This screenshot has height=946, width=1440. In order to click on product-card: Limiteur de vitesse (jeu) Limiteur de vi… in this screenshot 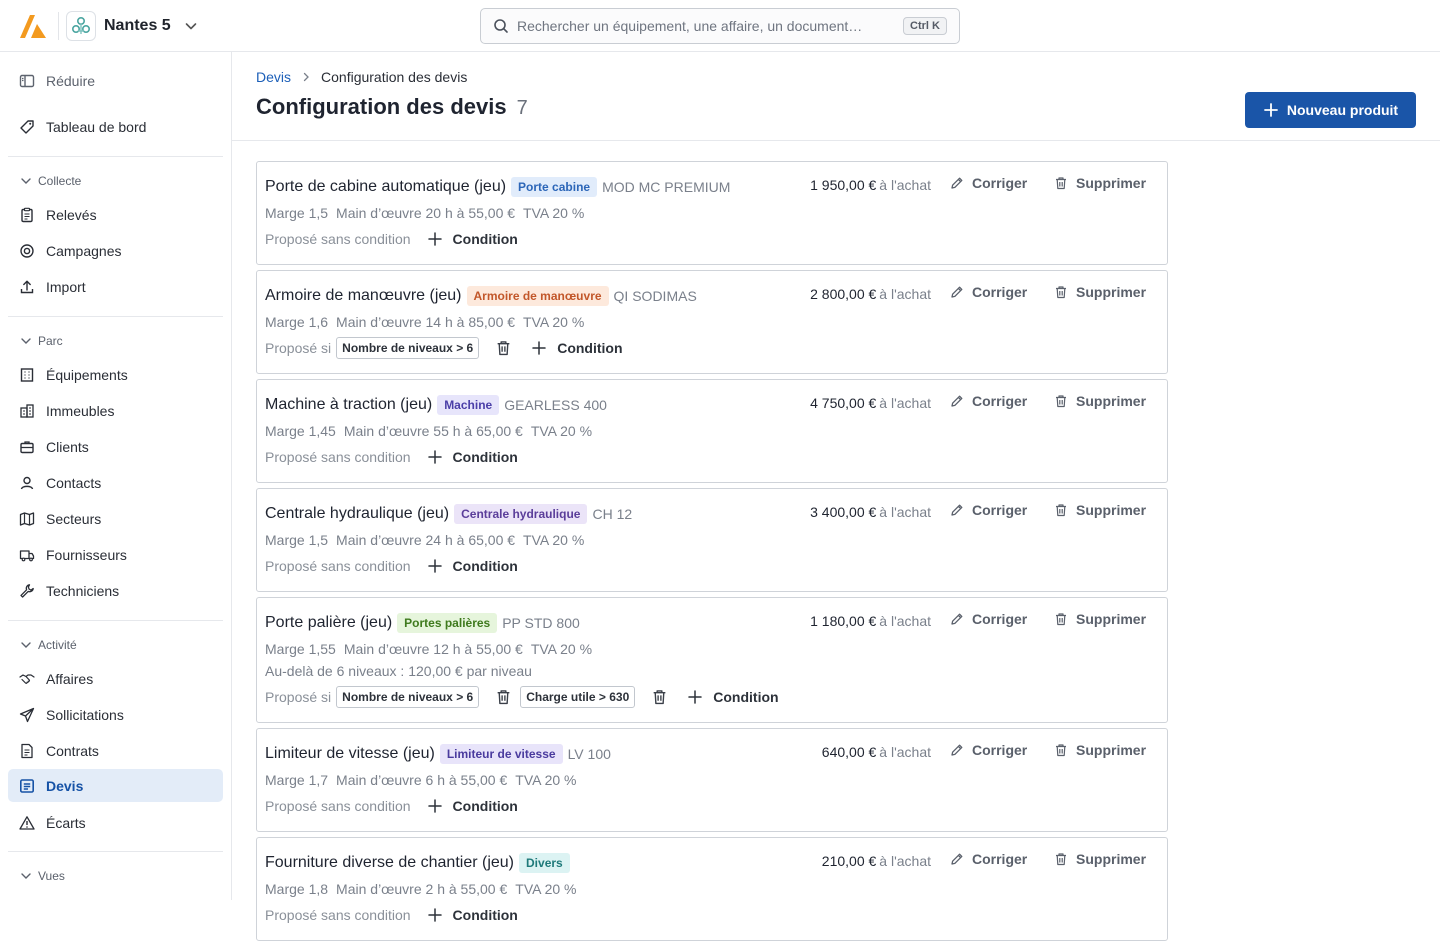, I will do `click(712, 780)`.